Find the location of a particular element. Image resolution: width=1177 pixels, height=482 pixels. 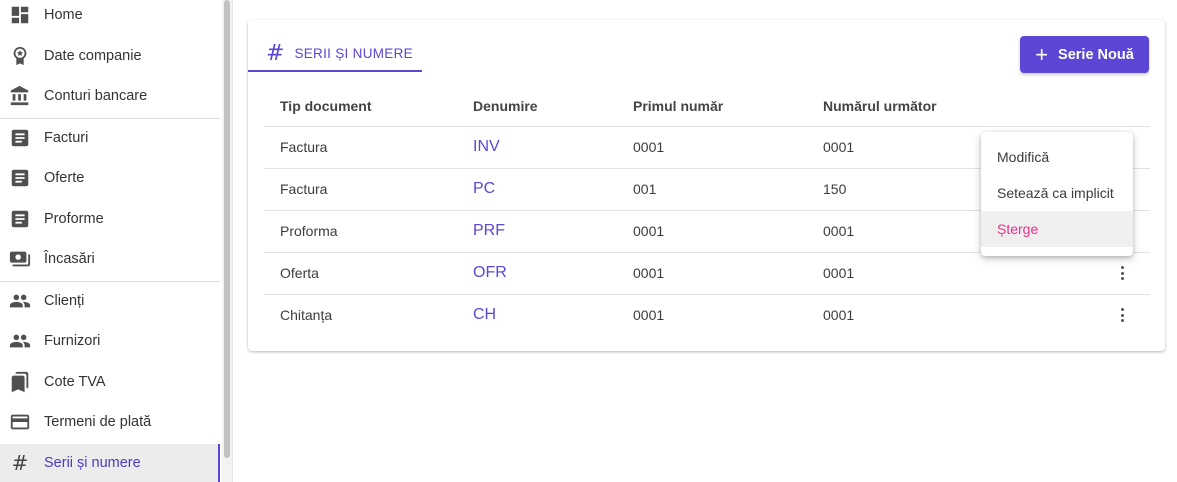

cell-tip: Chitanța is located at coordinates (306, 315).